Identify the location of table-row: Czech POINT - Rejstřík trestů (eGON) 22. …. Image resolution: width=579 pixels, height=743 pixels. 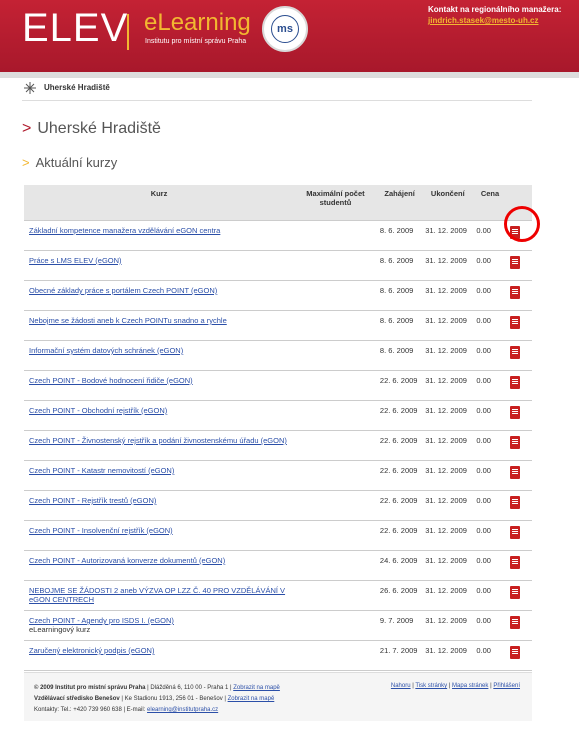
(278, 505).